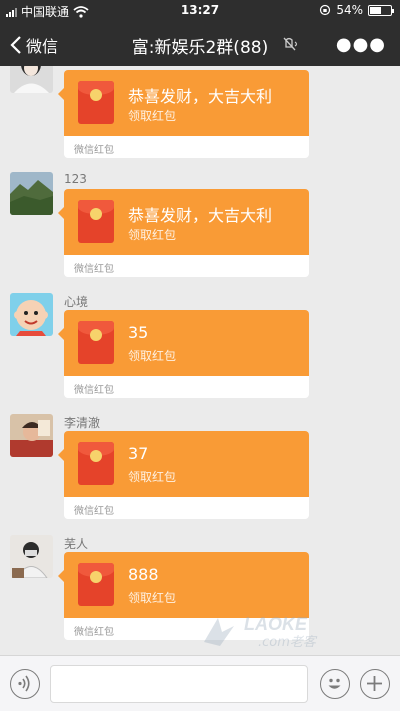 The height and width of the screenshot is (711, 400). What do you see at coordinates (183, 585) in the screenshot?
I see `red-packet-body: 888 领取红包` at bounding box center [183, 585].